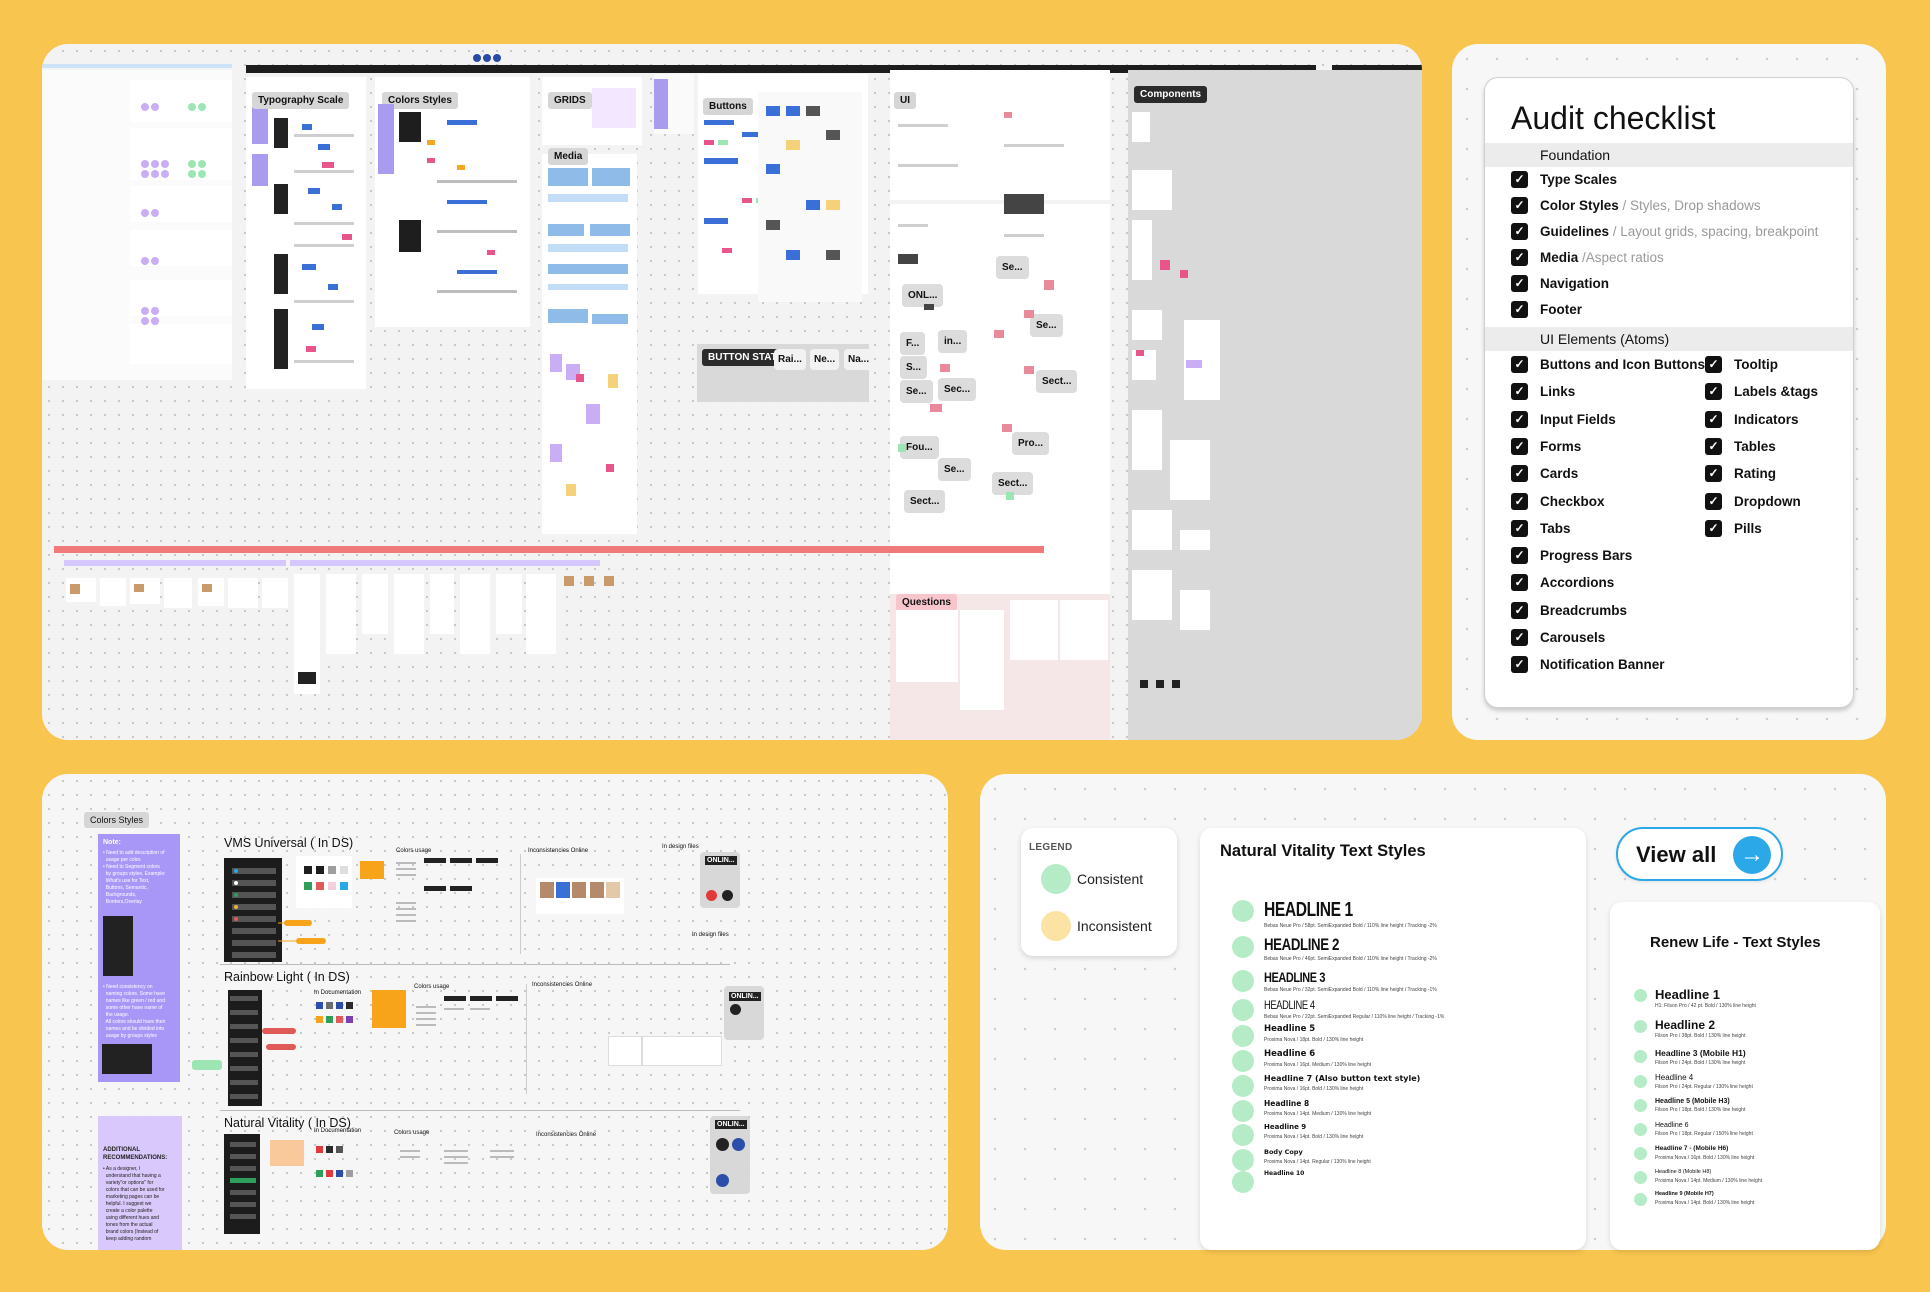 Image resolution: width=1930 pixels, height=1292 pixels. Describe the element at coordinates (1051, 847) in the screenshot. I see `legend-title: LEGEND` at that location.